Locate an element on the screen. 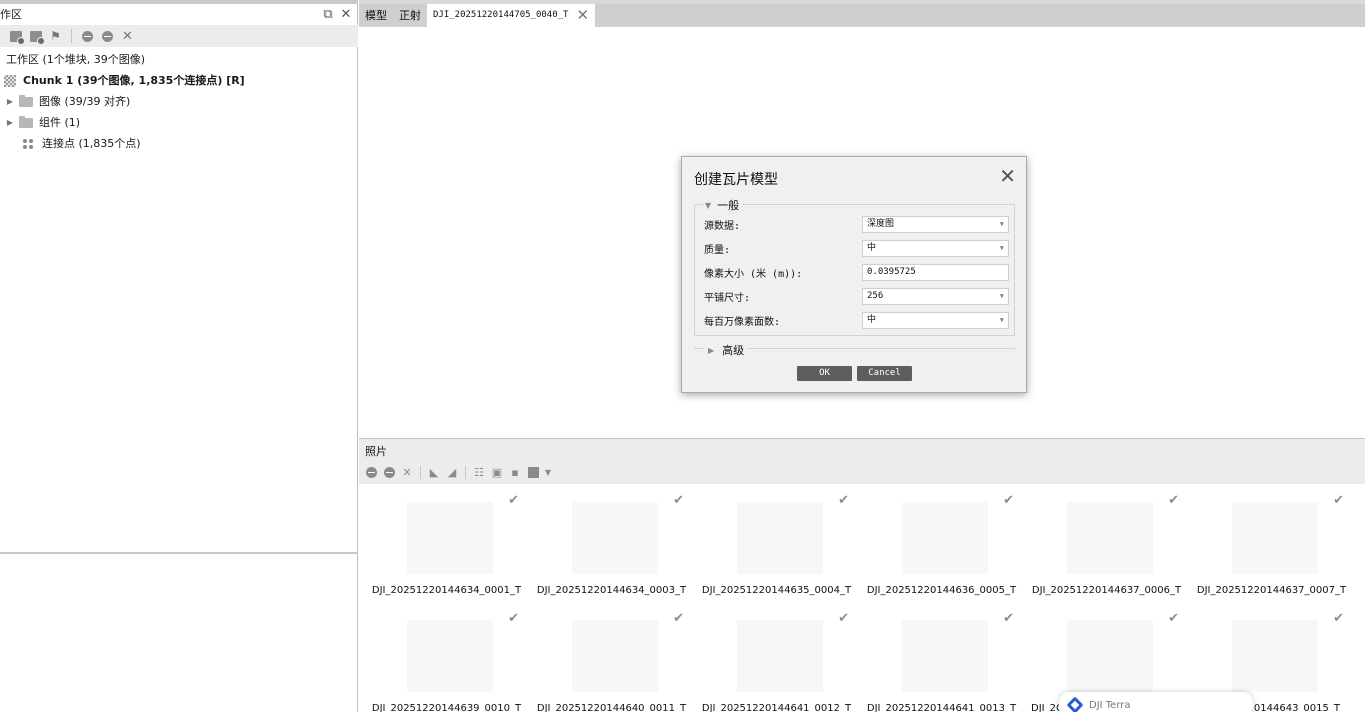  photo-thumbnail: ✔ DJI_20251220144634_0003_T is located at coordinates (611, 545).